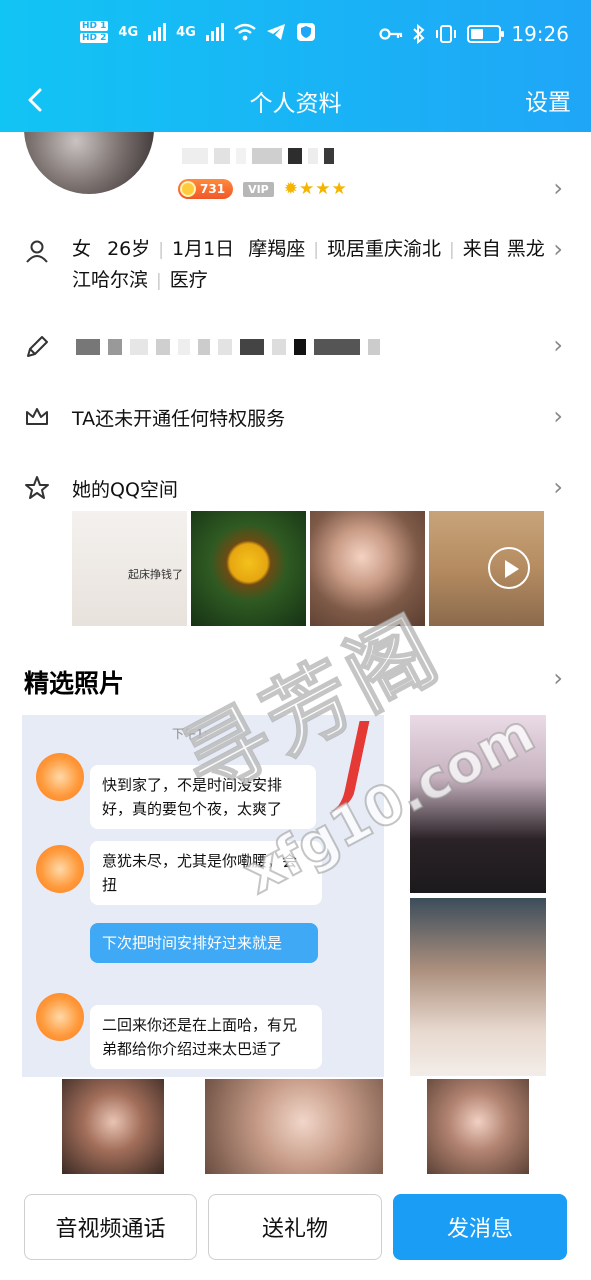 Image resolution: width=591 pixels, height=1280 pixels. Describe the element at coordinates (37, 416) in the screenshot. I see `crown-icon` at that location.